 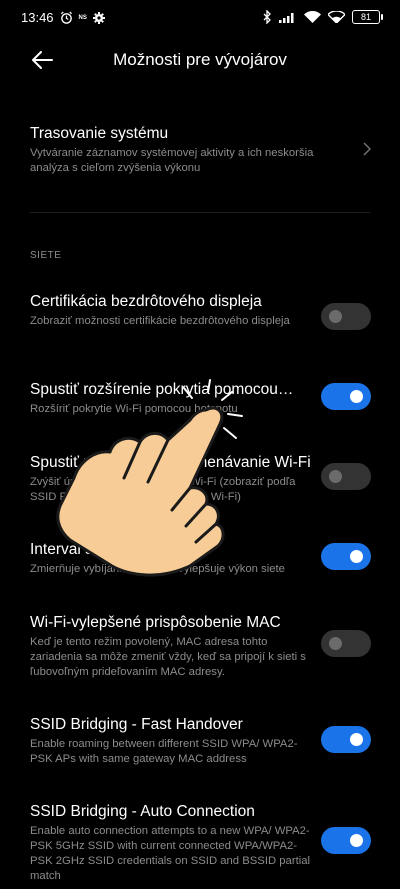 What do you see at coordinates (346, 840) in the screenshot?
I see `ssid-bridging-auto-connection-toggle` at bounding box center [346, 840].